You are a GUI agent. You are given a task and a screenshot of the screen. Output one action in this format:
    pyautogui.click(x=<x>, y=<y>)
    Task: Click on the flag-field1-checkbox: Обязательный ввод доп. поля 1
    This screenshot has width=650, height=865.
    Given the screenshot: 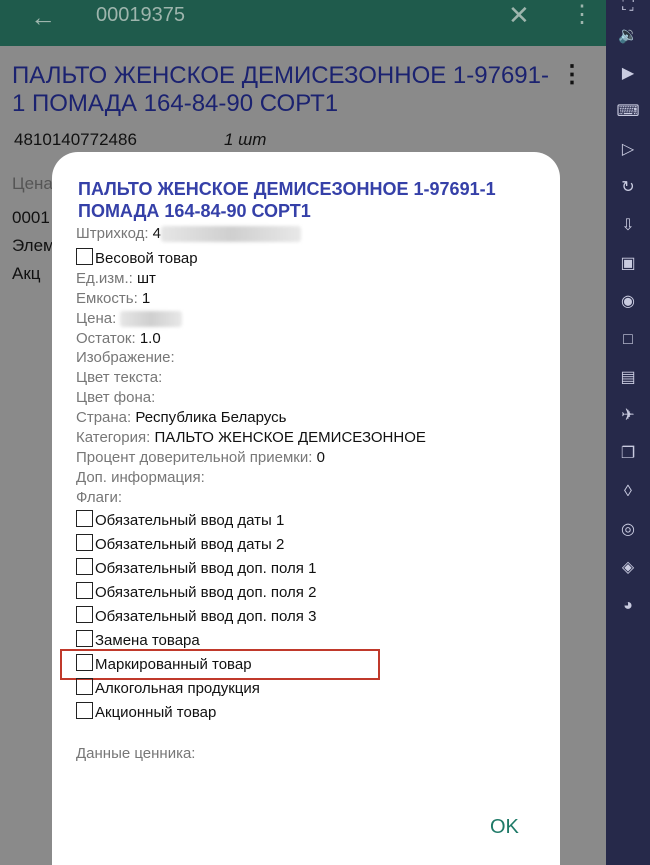 What is the action you would take?
    pyautogui.click(x=196, y=568)
    